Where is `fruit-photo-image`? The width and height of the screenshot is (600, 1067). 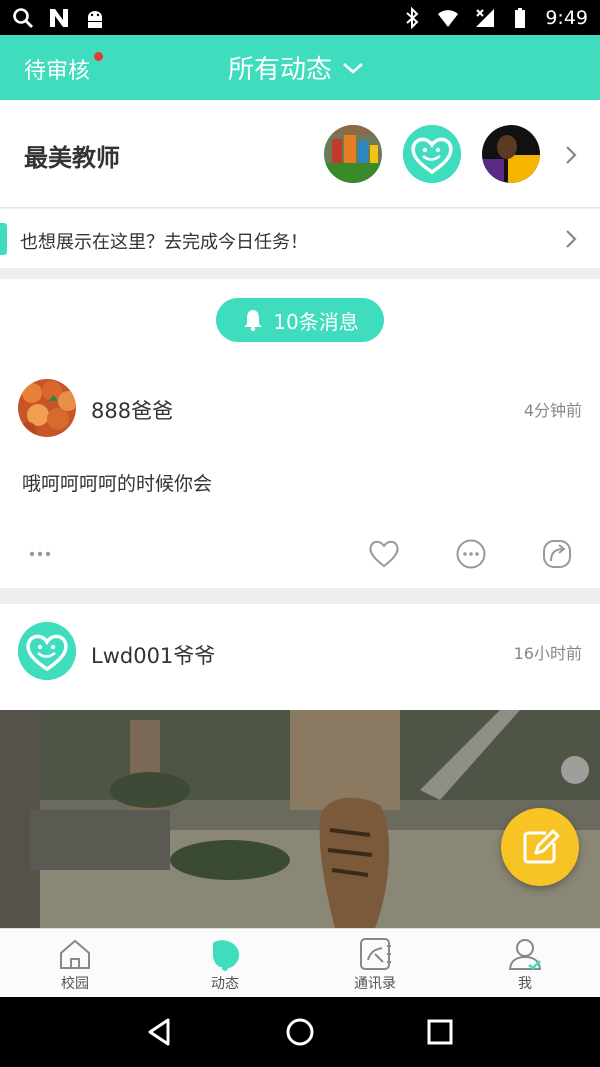
fruit-photo-image is located at coordinates (47, 408).